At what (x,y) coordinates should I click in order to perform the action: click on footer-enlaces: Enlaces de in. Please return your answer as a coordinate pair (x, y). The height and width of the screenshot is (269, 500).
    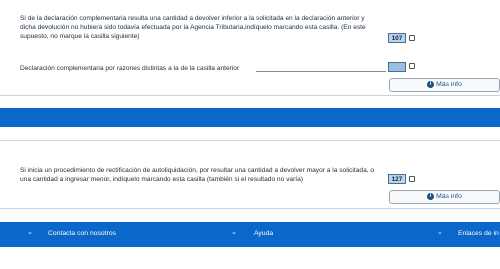
    Looking at the image, I should click on (479, 234).